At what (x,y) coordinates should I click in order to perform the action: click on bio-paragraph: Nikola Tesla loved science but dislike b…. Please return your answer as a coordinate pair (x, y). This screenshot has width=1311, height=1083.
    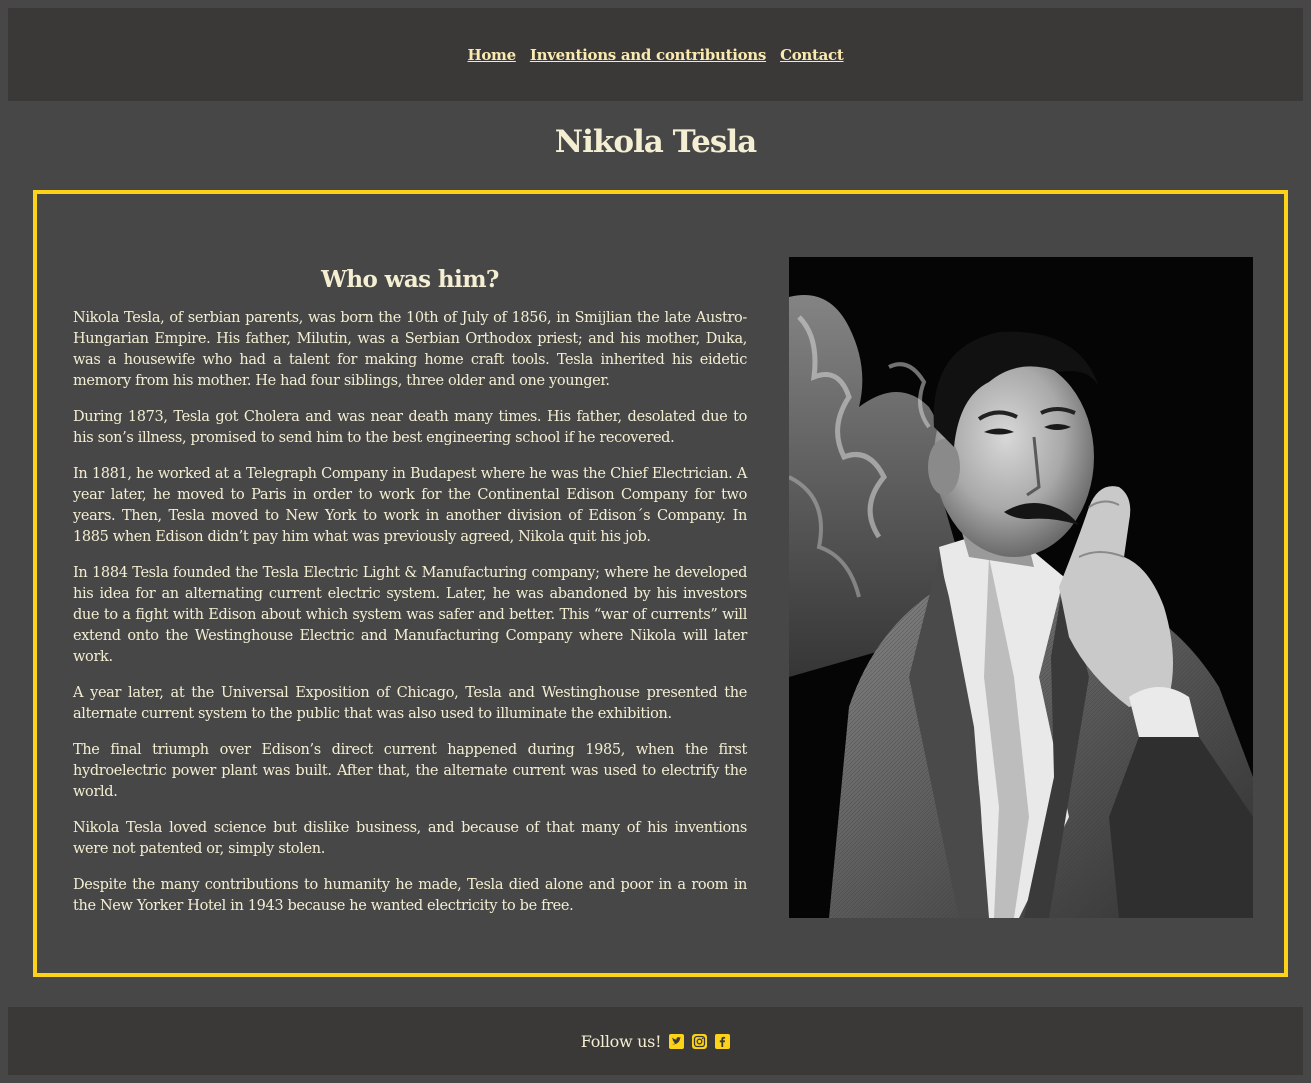
    Looking at the image, I should click on (410, 838).